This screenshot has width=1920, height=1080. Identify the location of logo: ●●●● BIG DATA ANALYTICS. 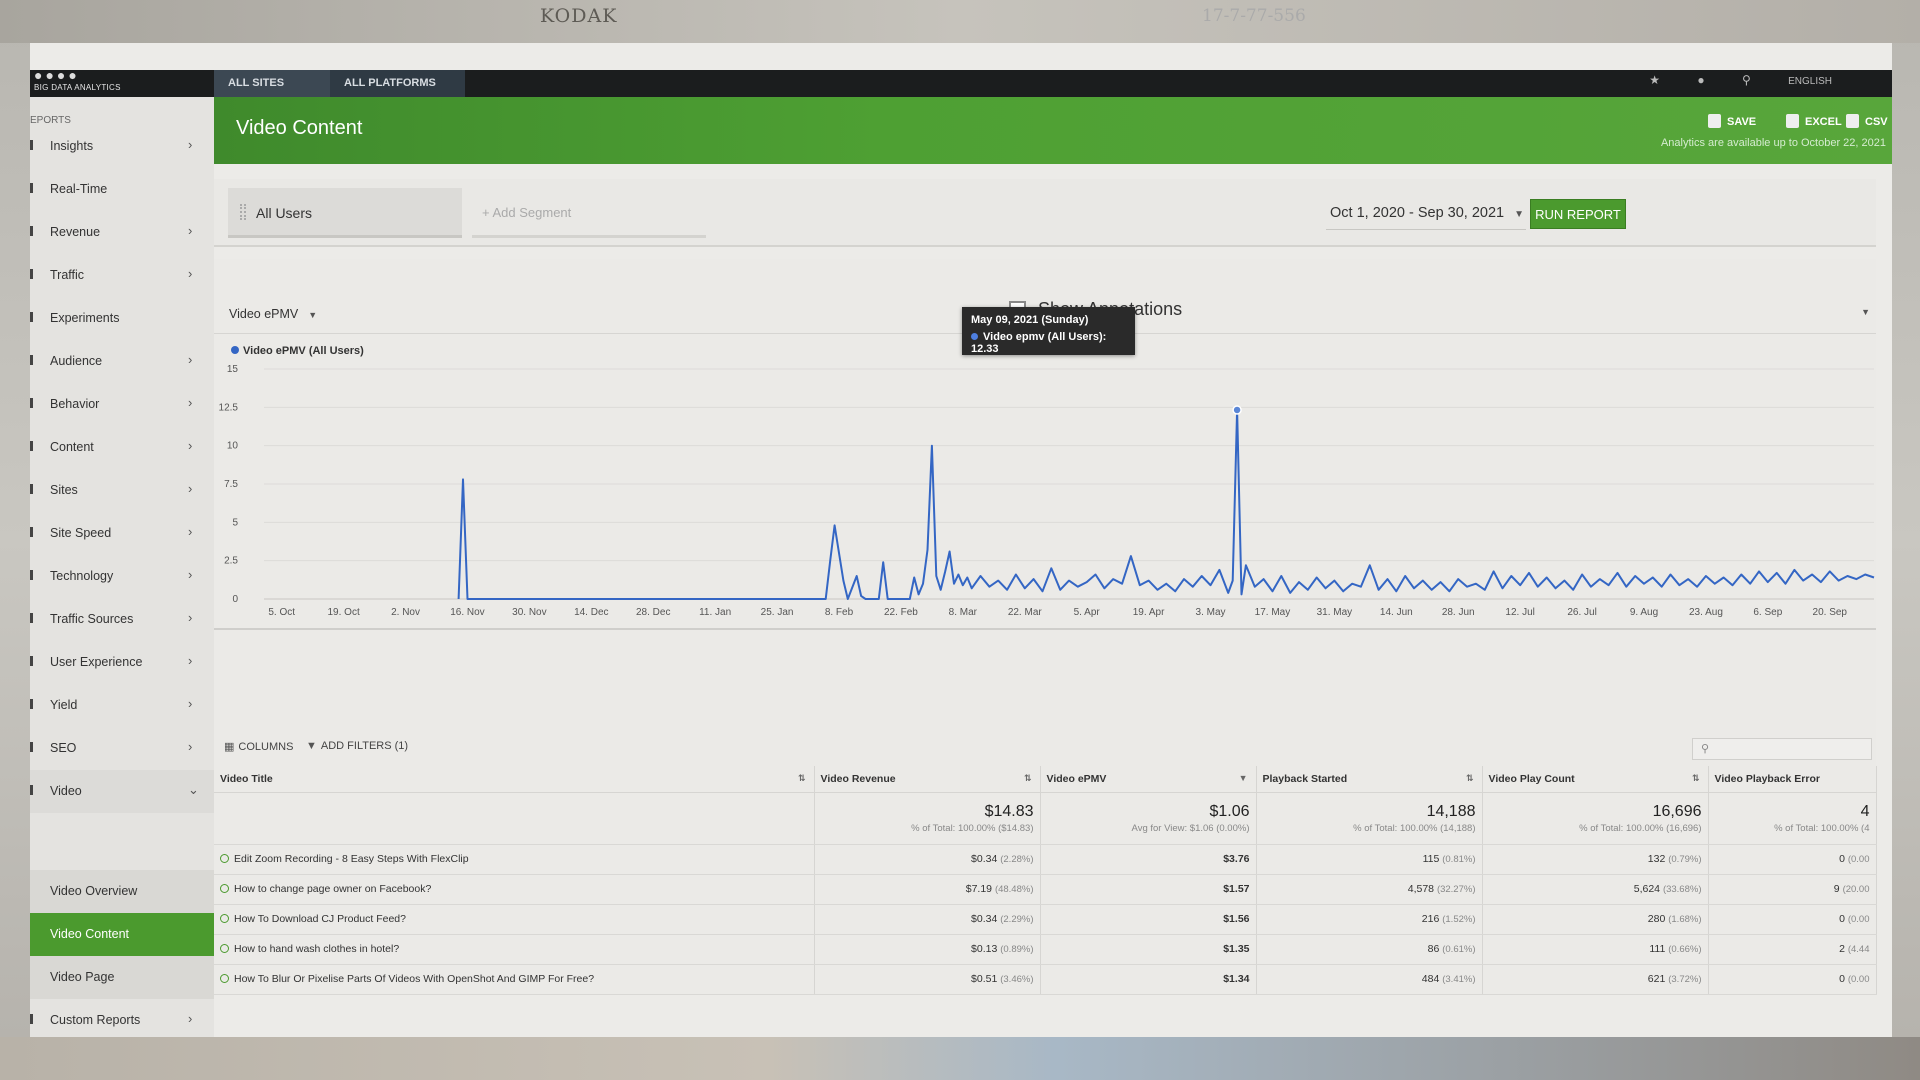
(77, 79).